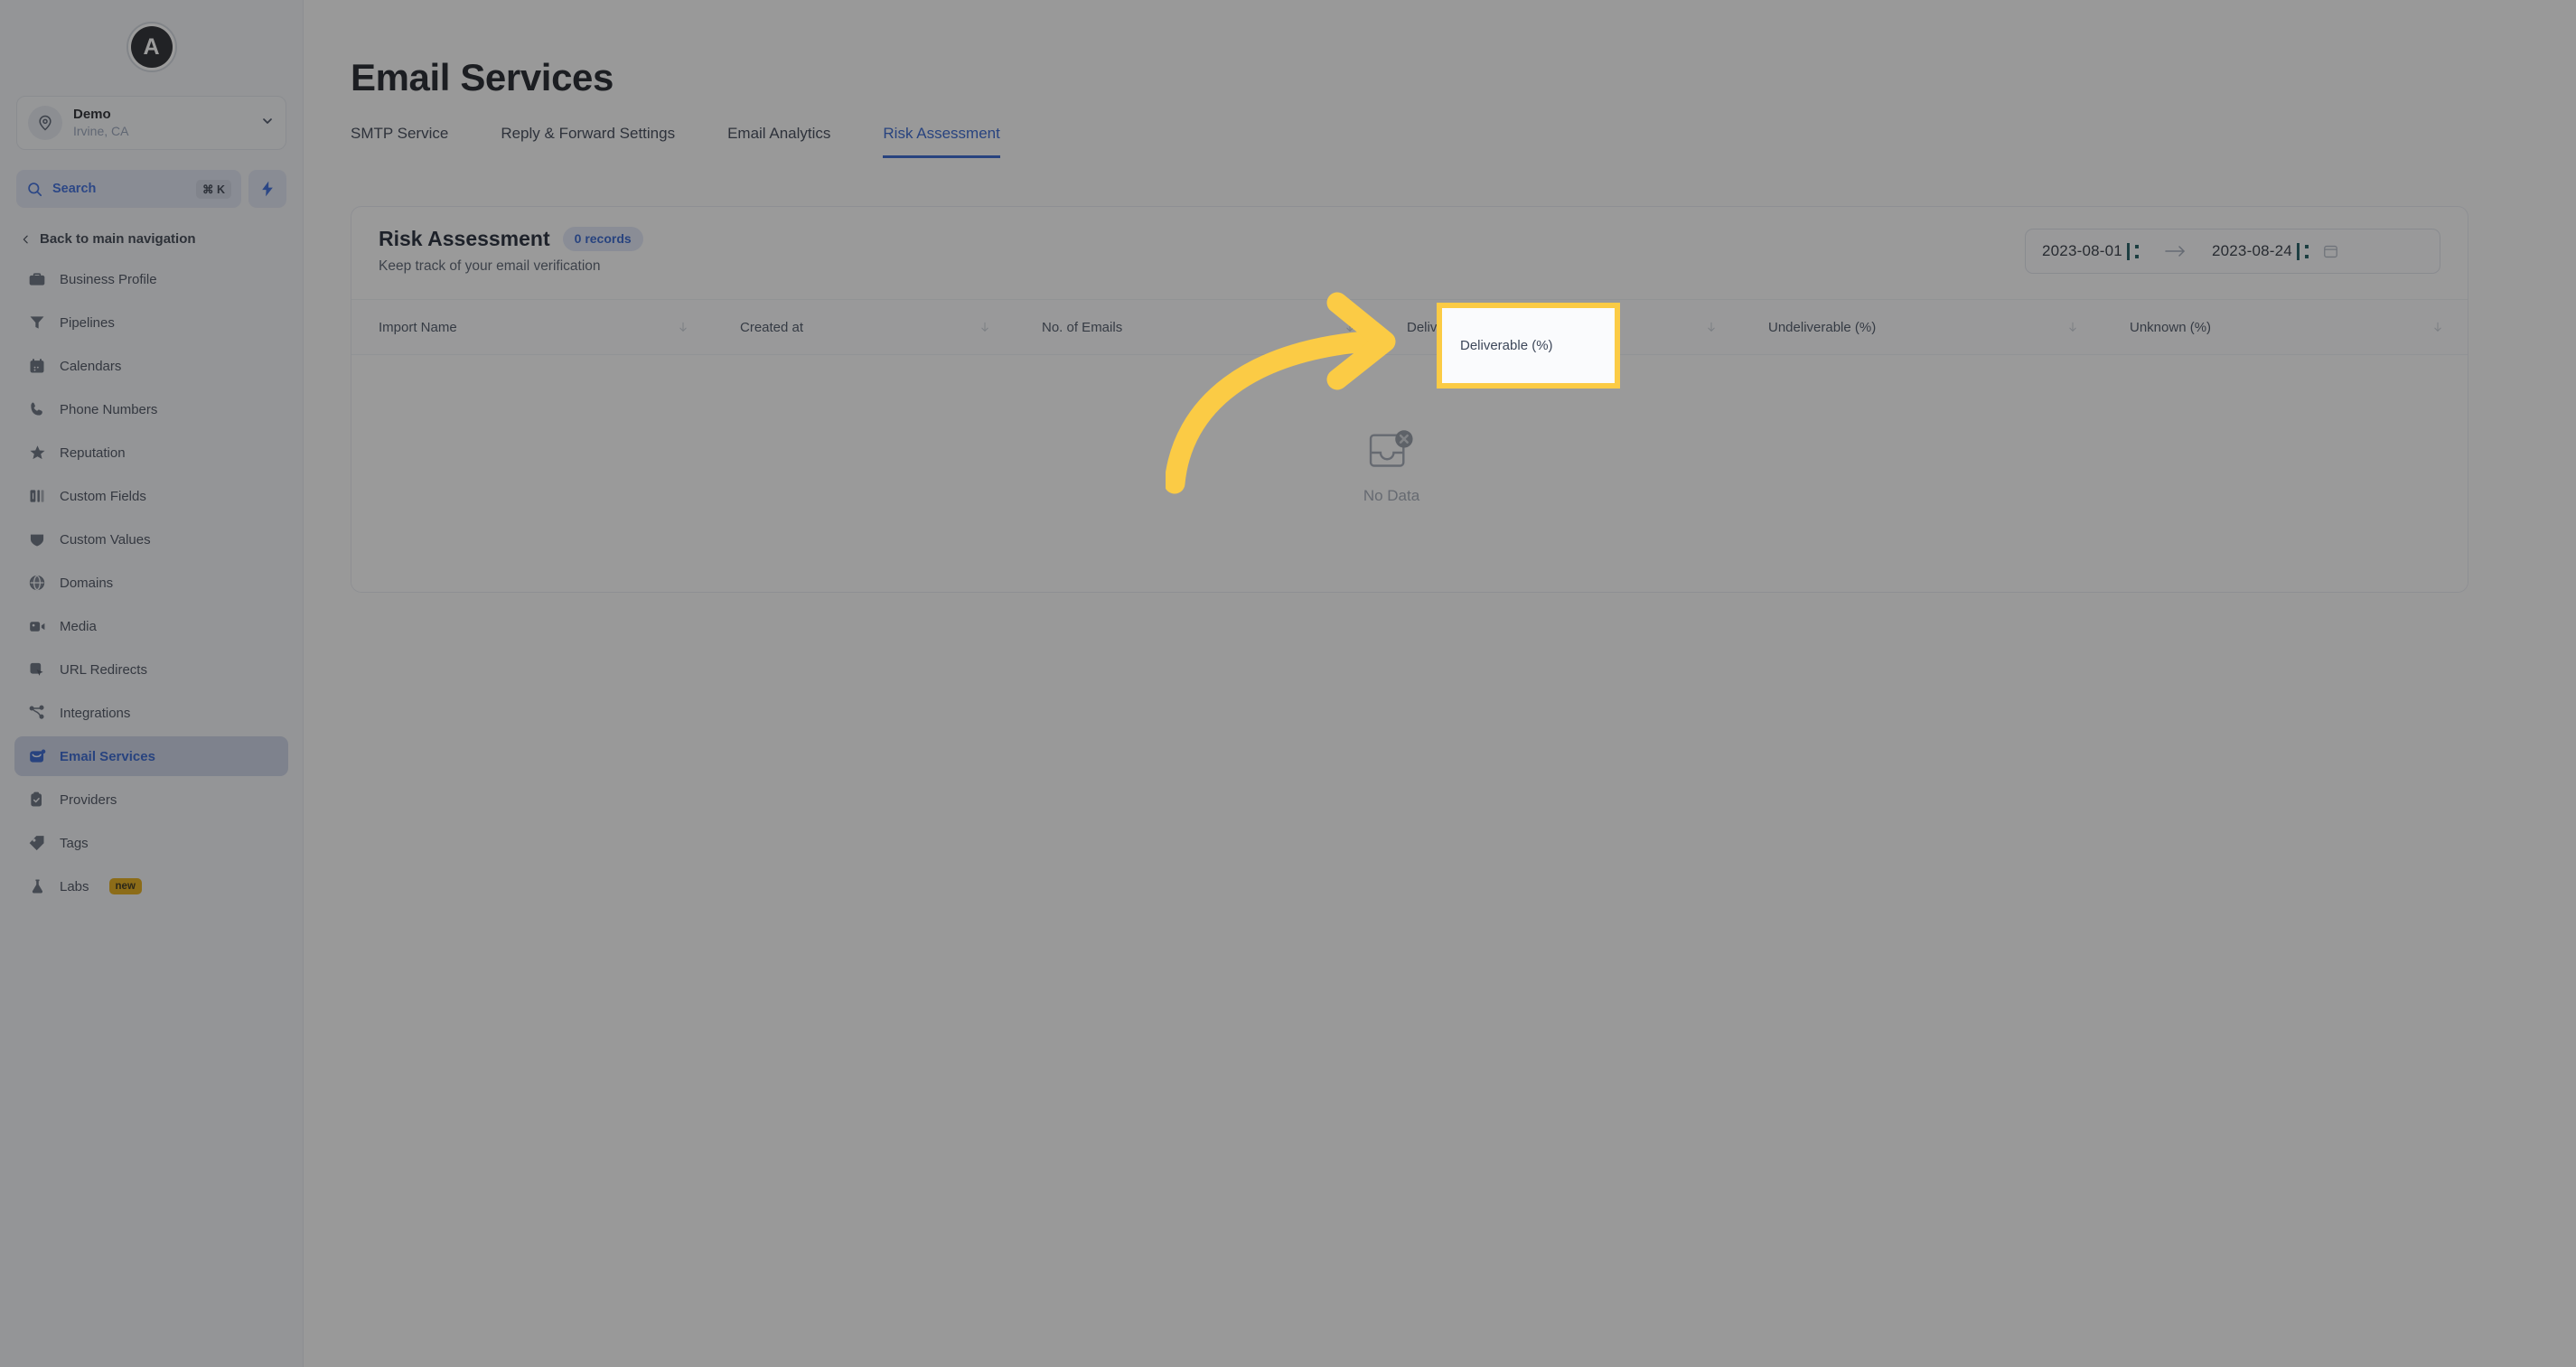  What do you see at coordinates (151, 496) in the screenshot?
I see `sidebar-item-custom-fields: Custom Fields` at bounding box center [151, 496].